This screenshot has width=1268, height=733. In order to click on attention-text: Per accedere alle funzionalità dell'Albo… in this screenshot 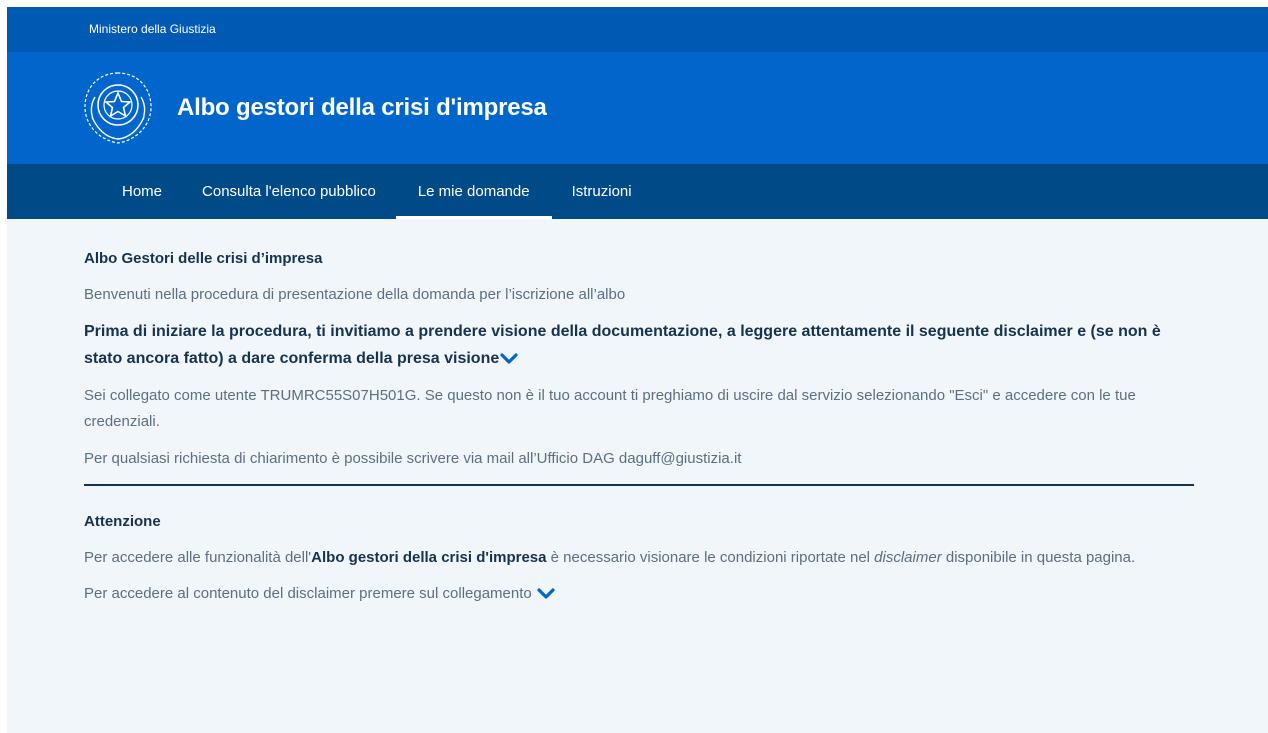, I will do `click(637, 558)`.